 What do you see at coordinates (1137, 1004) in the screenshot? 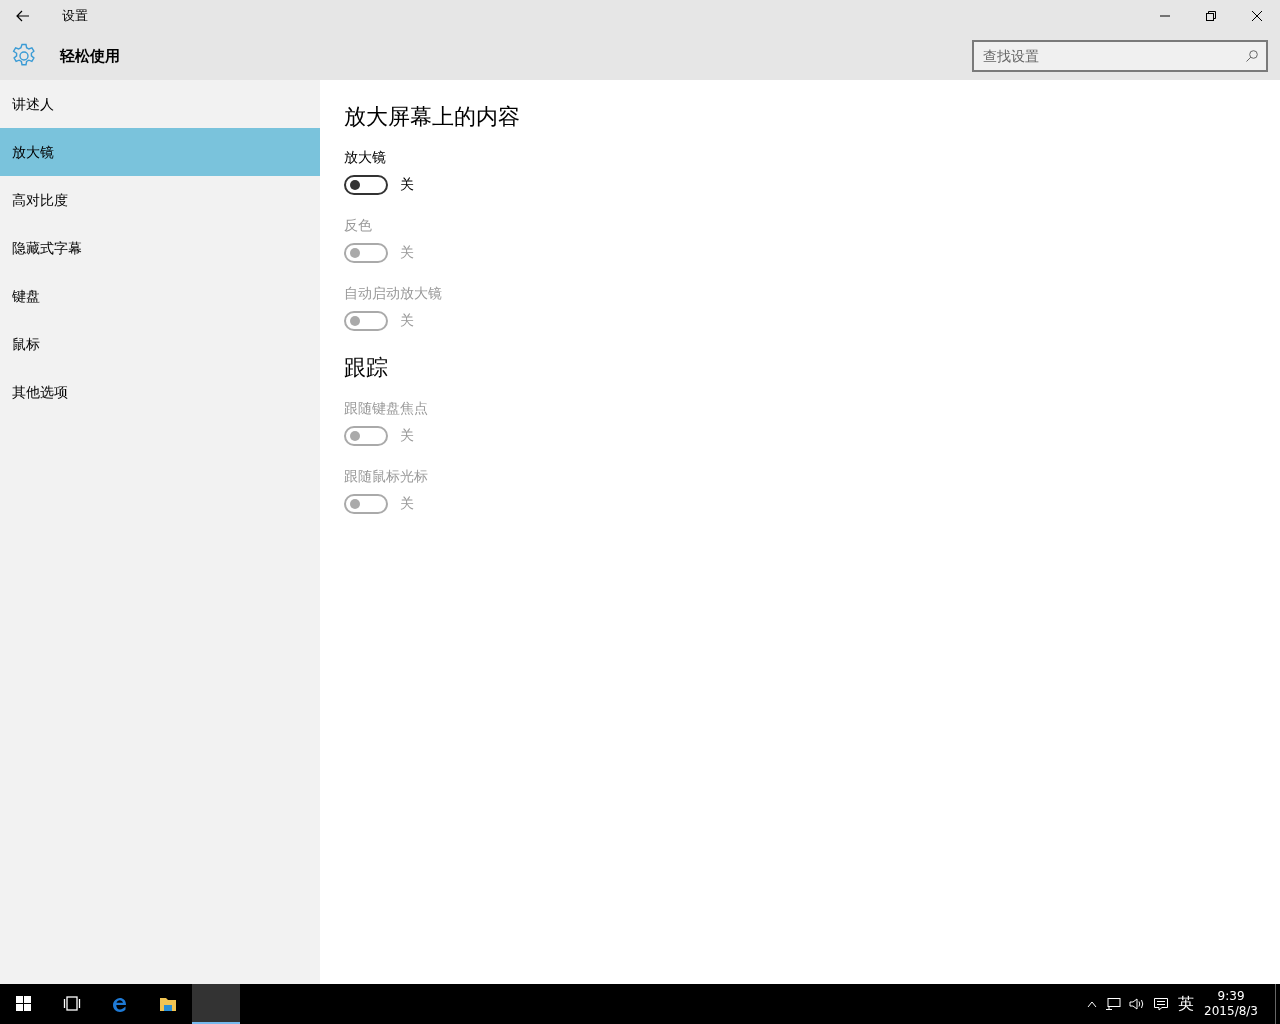
I see `speaker-icon` at bounding box center [1137, 1004].